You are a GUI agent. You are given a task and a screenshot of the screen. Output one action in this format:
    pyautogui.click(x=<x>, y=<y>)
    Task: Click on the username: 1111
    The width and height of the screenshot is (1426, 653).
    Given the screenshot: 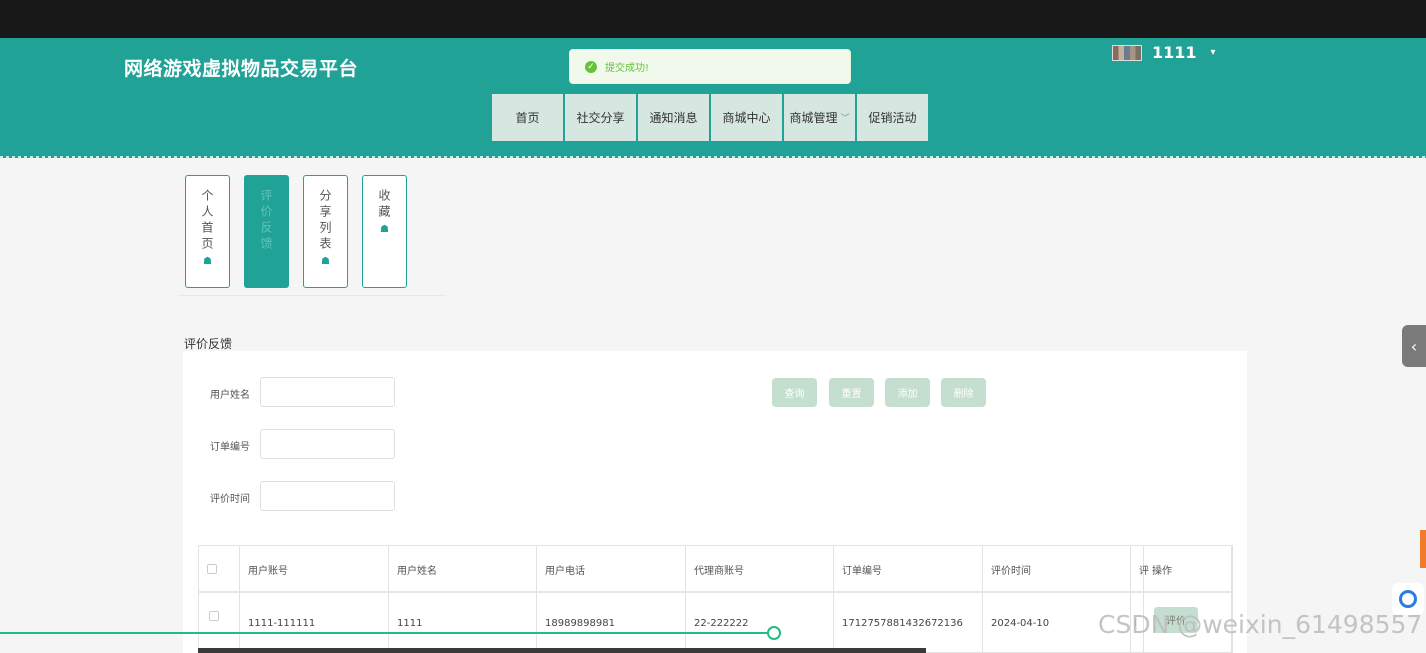 What is the action you would take?
    pyautogui.click(x=1174, y=52)
    